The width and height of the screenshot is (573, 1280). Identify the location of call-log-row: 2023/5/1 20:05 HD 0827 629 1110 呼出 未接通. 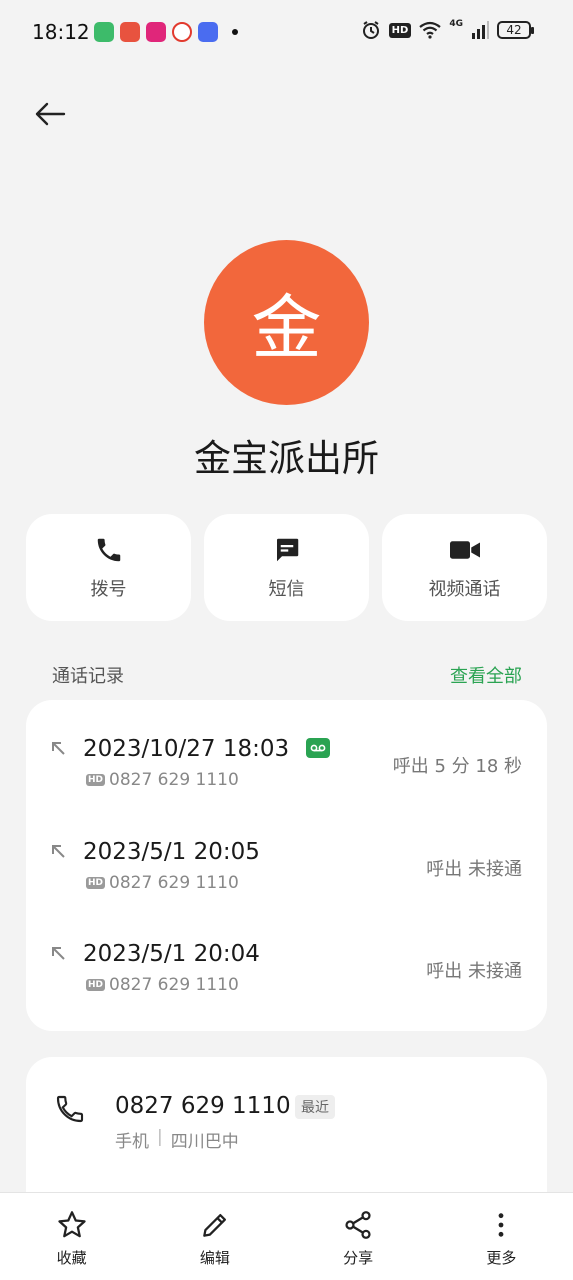
(286, 848).